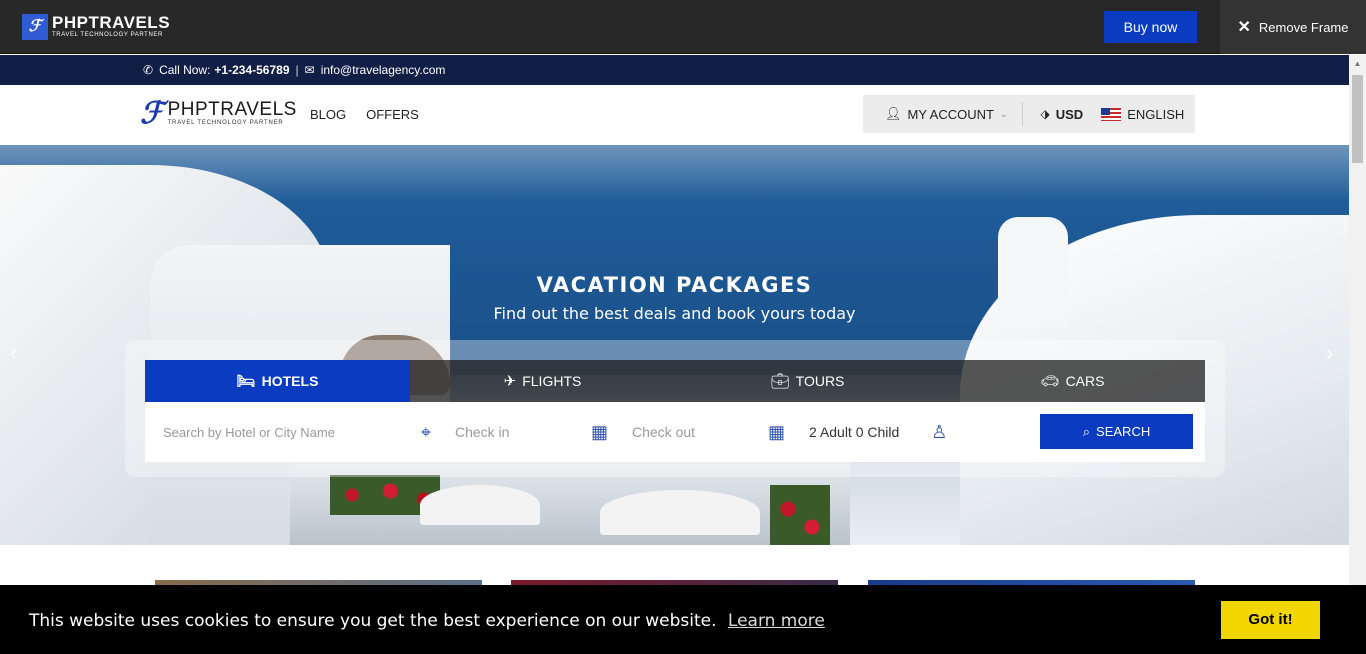 Image resolution: width=1366 pixels, height=654 pixels. I want to click on got-it-button: Got it!, so click(1270, 620).